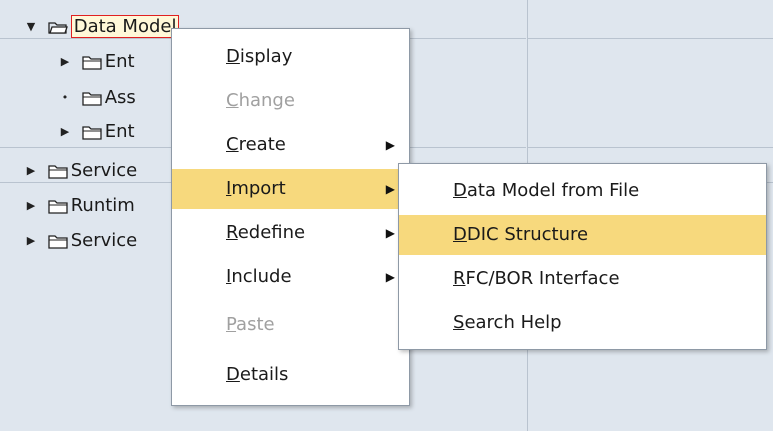  I want to click on menu-item-label: nclude, so click(261, 276).